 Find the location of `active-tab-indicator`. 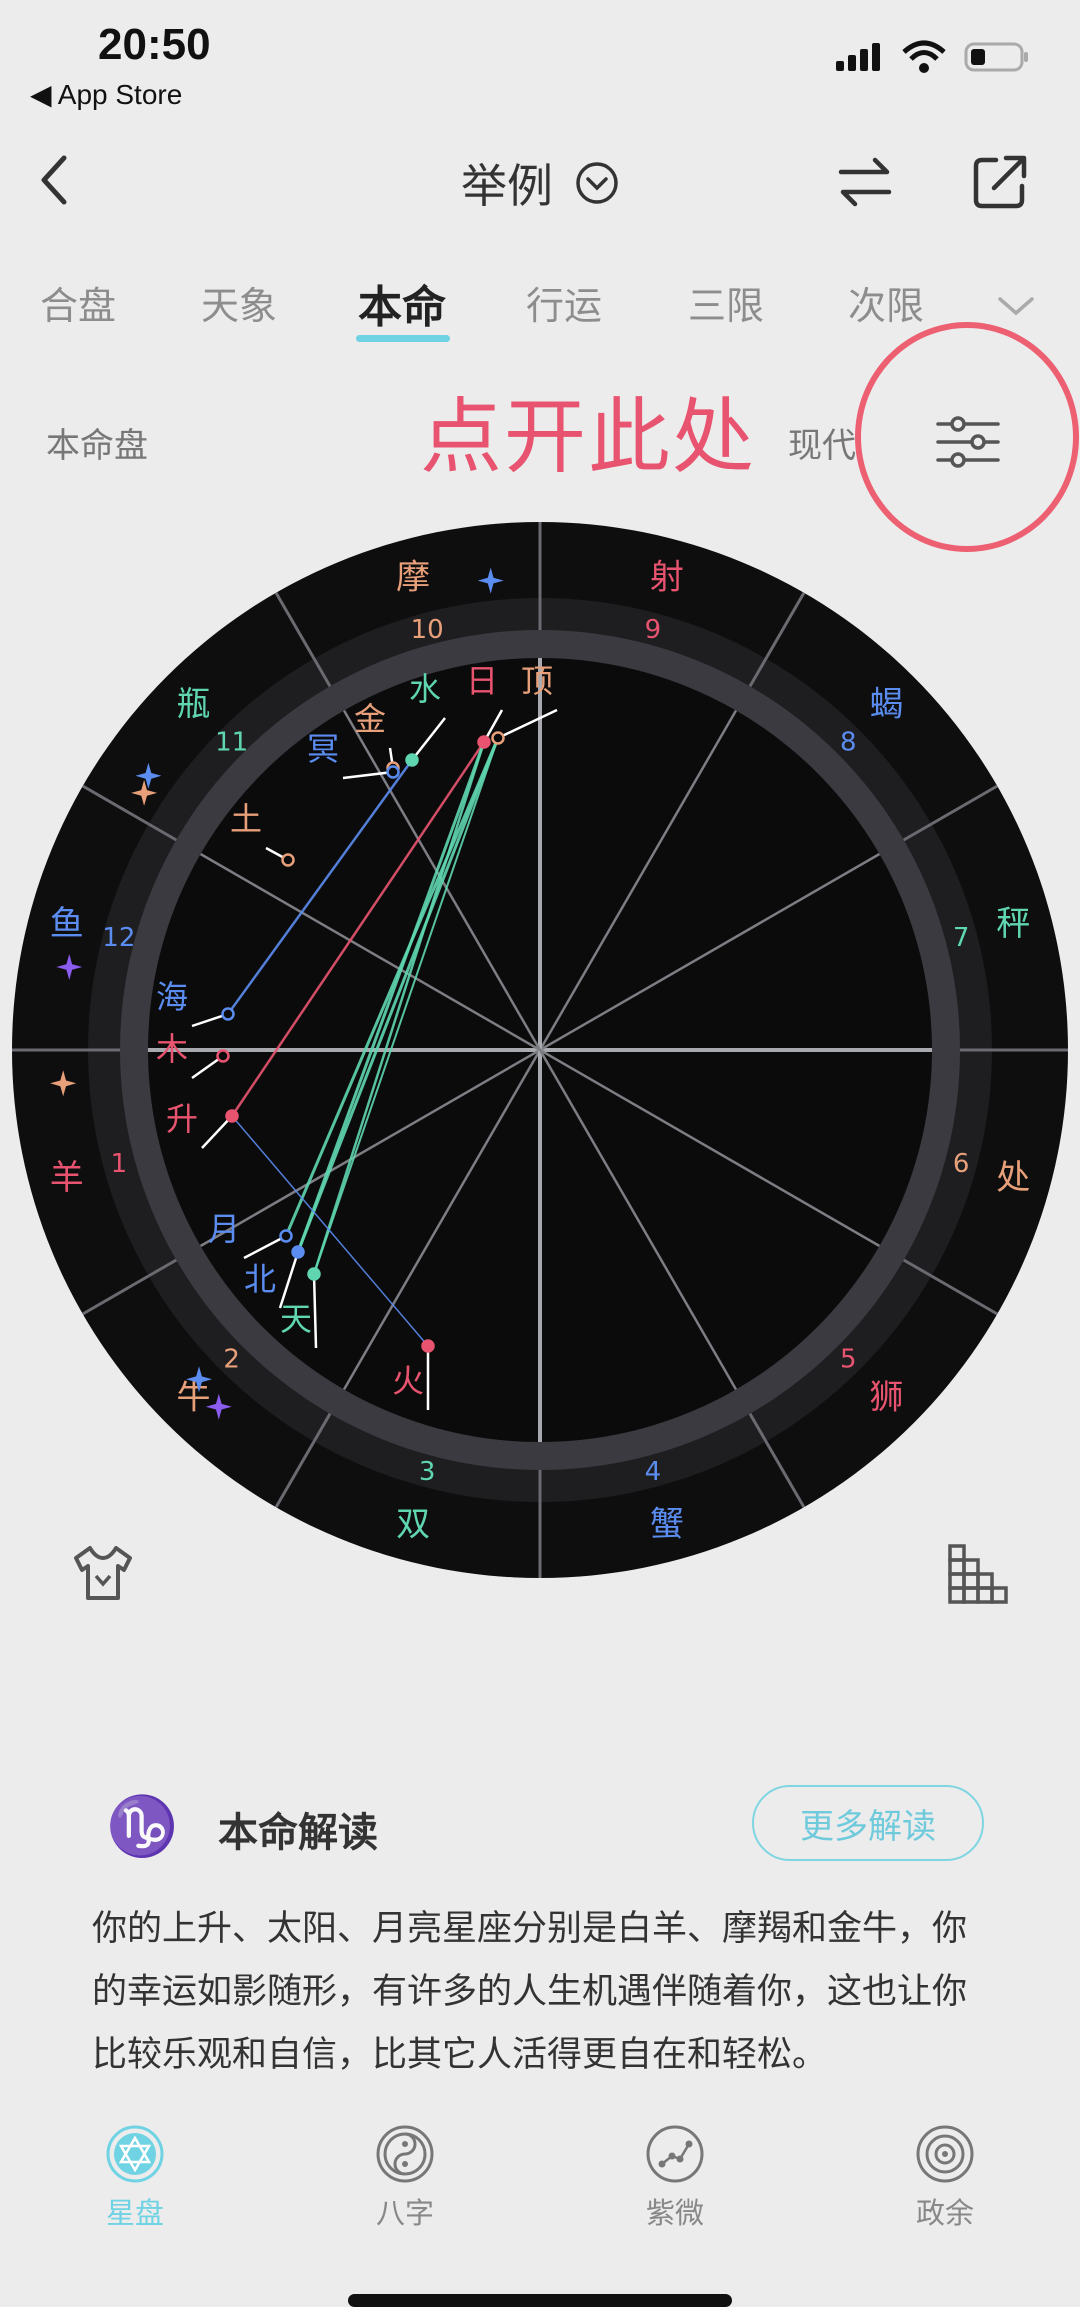

active-tab-indicator is located at coordinates (403, 338).